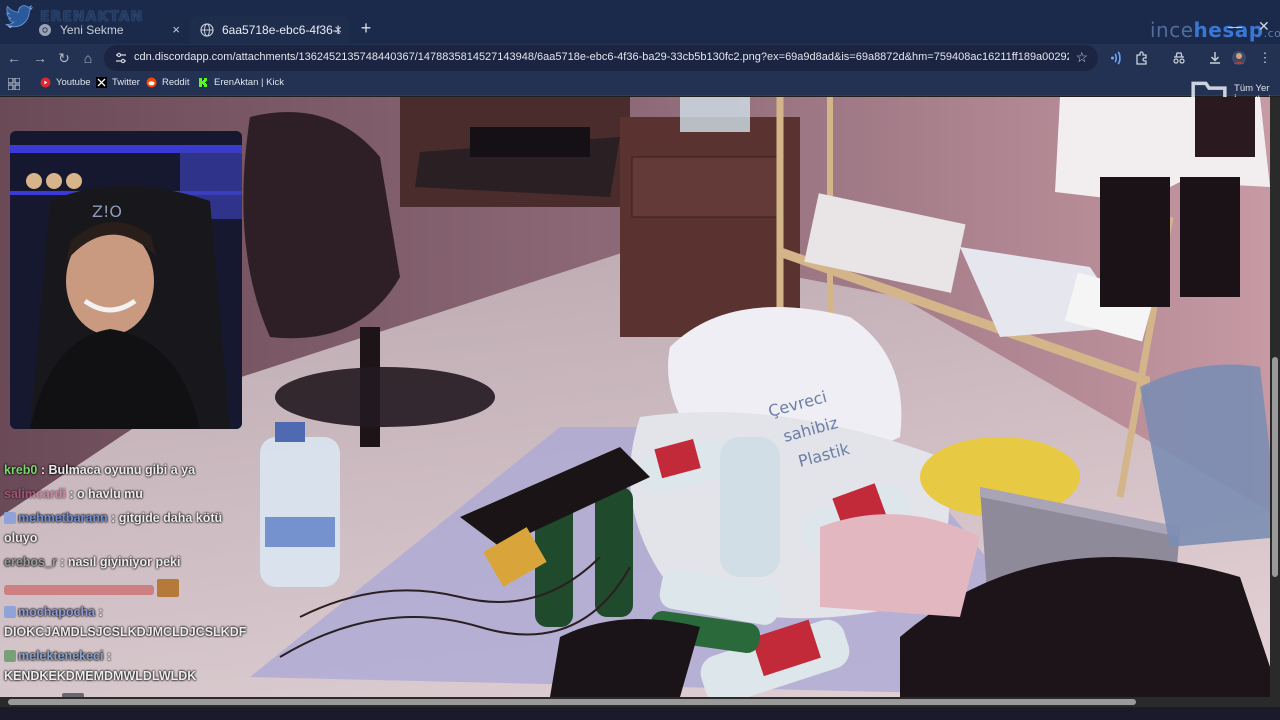  I want to click on apps-grid-icon, so click(14, 84).